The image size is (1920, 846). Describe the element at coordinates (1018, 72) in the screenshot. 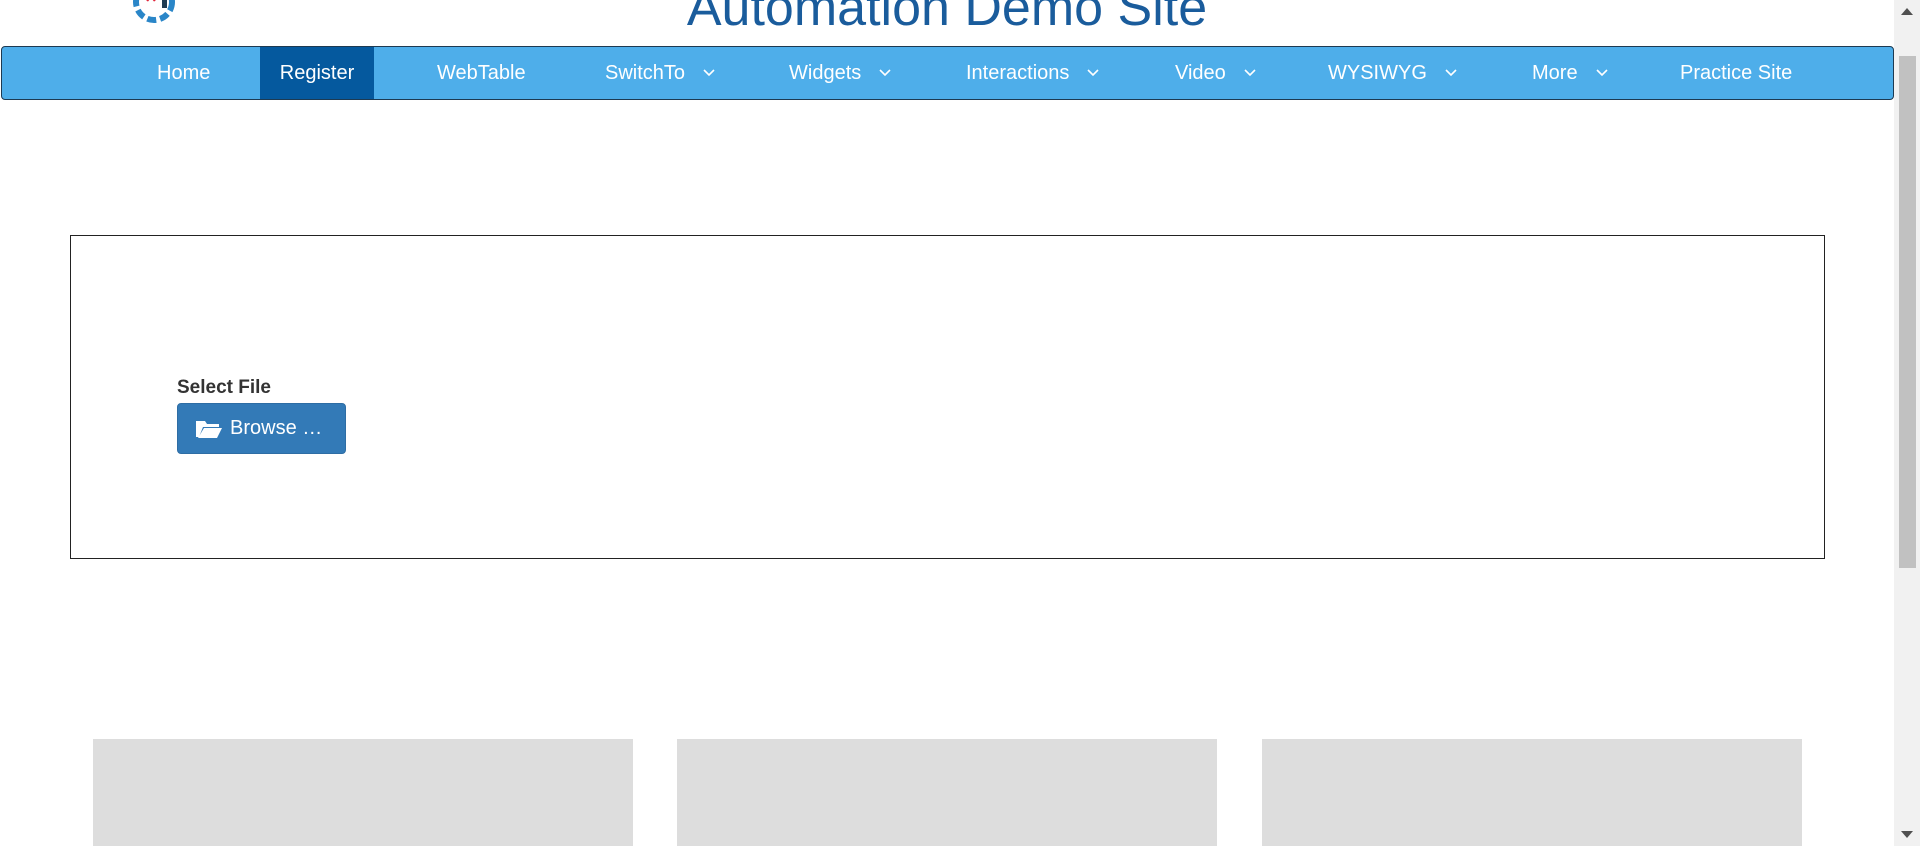

I see `nav-interactions-label: Interactions` at that location.